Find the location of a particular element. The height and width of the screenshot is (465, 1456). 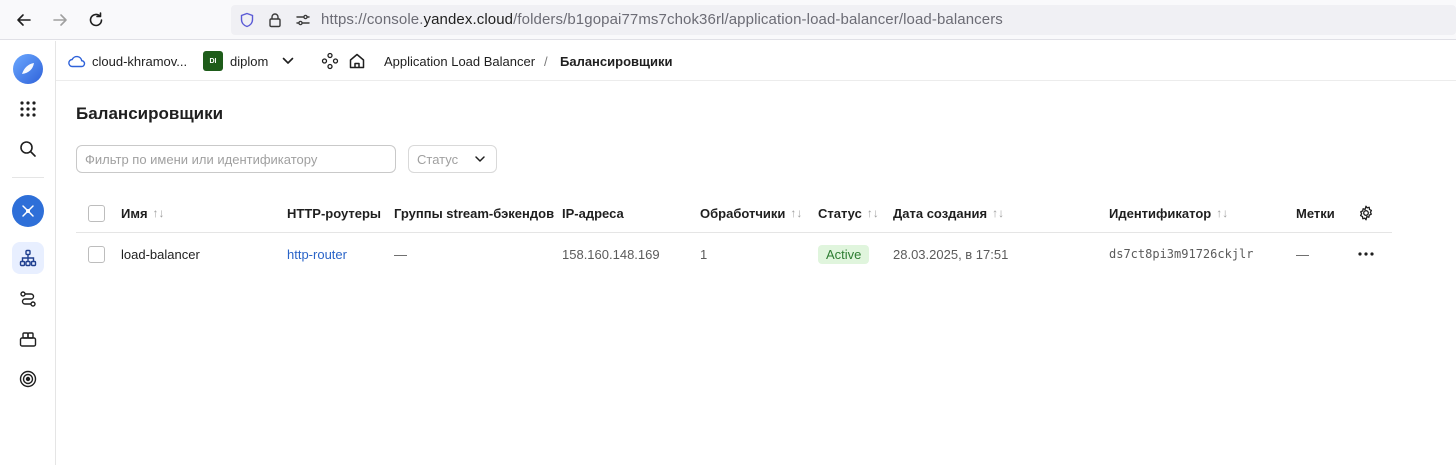

row-id: ds7ct8pi3m91726ckjlr is located at coordinates (1181, 254).